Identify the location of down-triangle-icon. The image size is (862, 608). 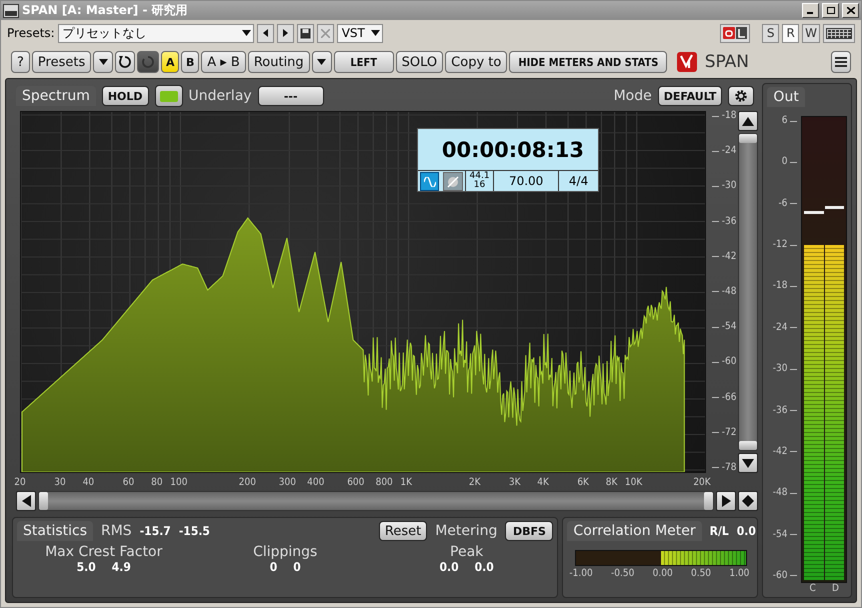
(748, 463).